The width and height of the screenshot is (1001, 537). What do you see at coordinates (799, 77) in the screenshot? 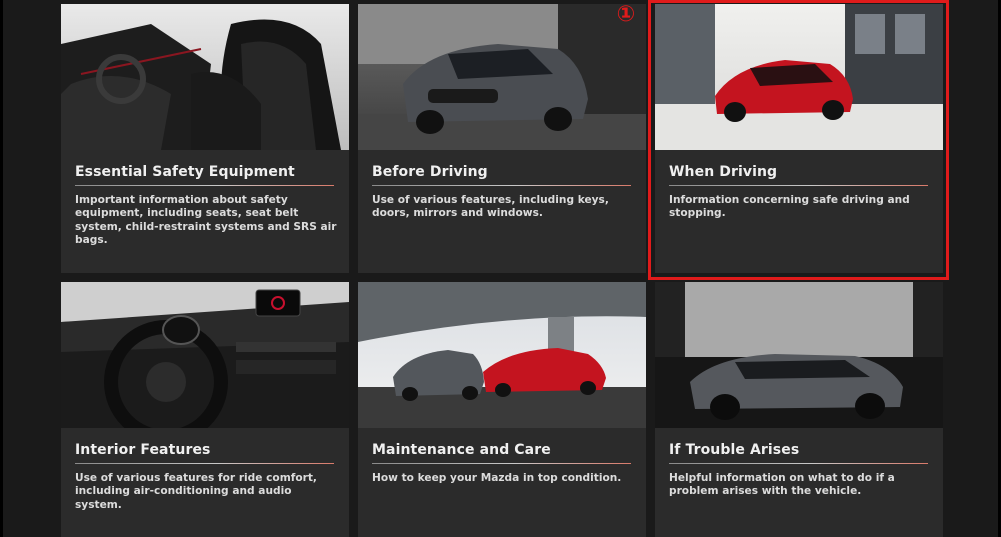
I see `red-car-street-photo` at bounding box center [799, 77].